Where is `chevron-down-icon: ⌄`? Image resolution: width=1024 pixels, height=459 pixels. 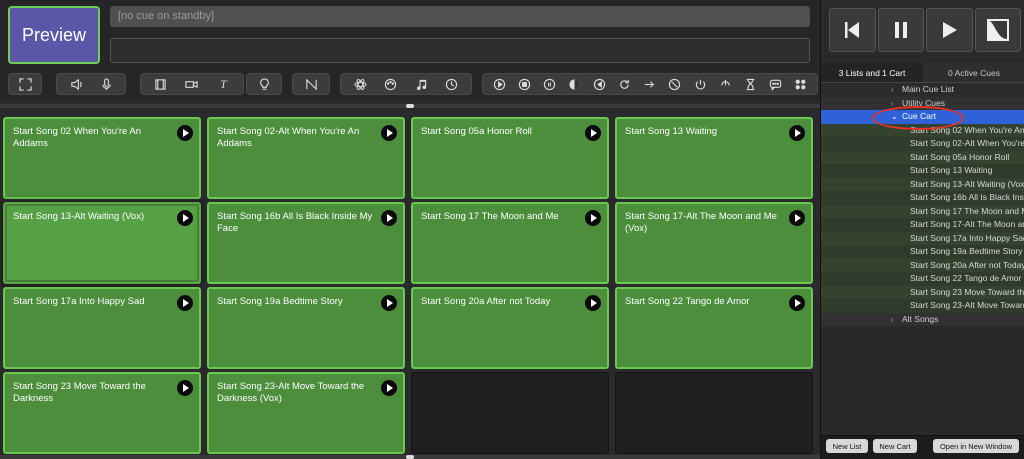 chevron-down-icon: ⌄ is located at coordinates (894, 117).